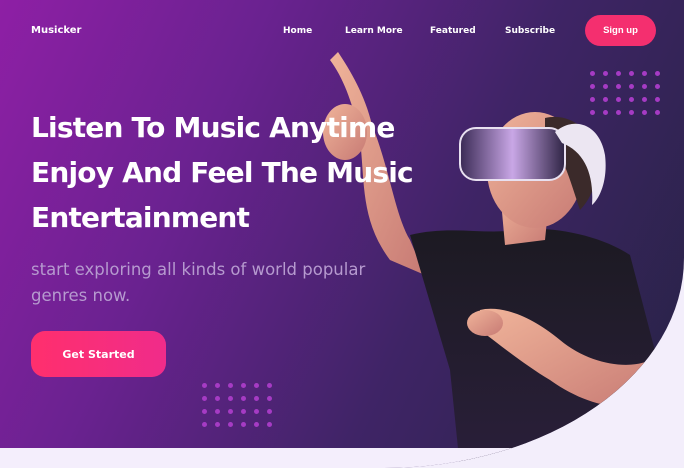  What do you see at coordinates (98, 354) in the screenshot?
I see `get-started-button: Get Started` at bounding box center [98, 354].